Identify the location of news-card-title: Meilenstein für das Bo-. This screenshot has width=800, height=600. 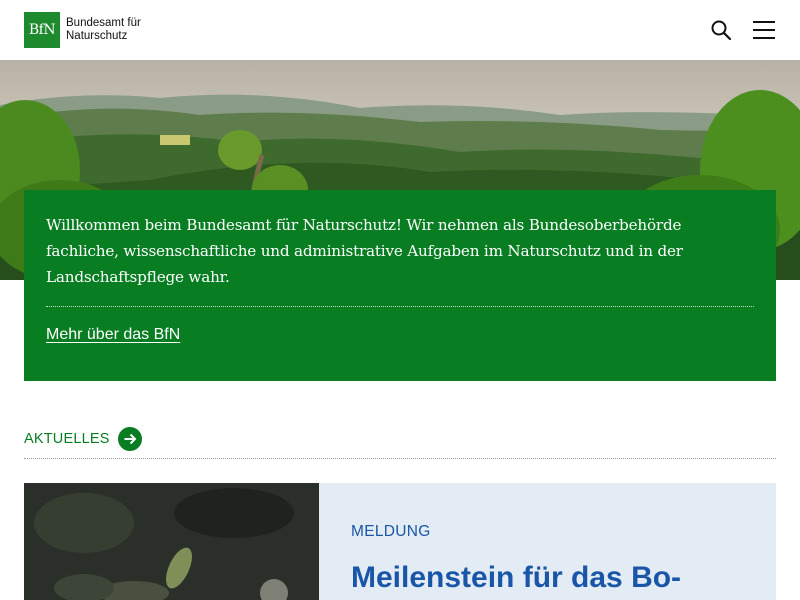
(547, 578).